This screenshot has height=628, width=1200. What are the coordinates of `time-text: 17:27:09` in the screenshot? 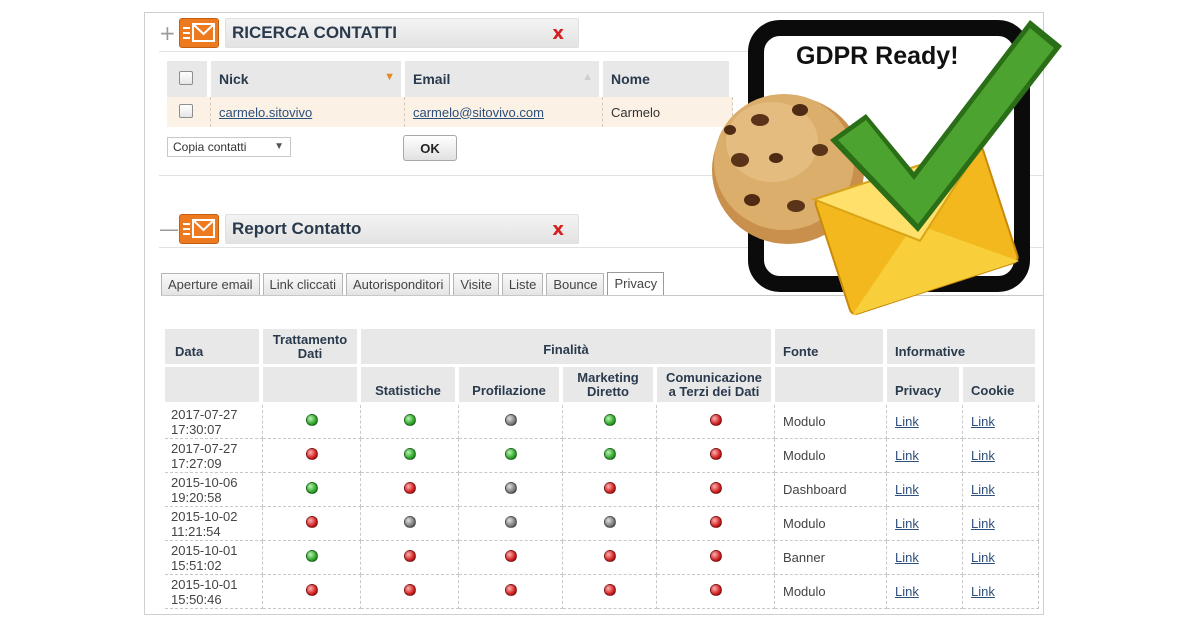 It's located at (196, 463).